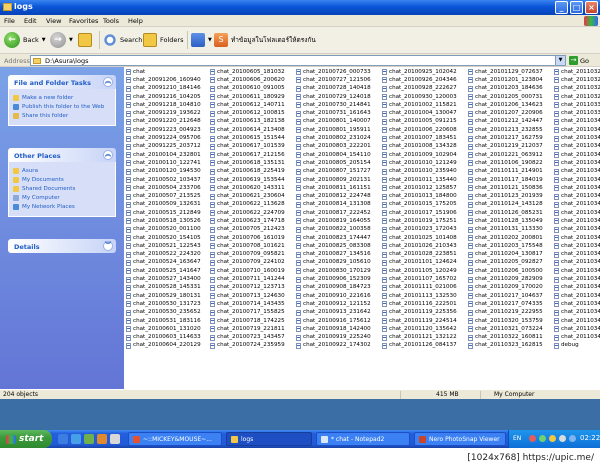 The width and height of the screenshot is (600, 469). Describe the element at coordinates (201, 40) in the screenshot. I see `views-button: ▼` at that location.